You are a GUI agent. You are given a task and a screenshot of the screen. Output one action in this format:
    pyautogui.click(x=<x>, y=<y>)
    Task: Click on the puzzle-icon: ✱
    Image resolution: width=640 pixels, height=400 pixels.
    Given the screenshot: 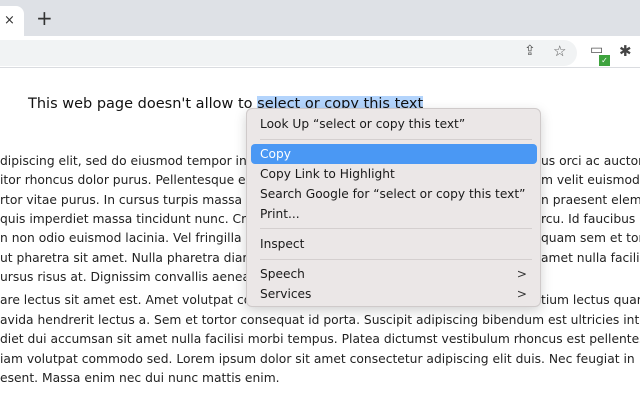 What is the action you would take?
    pyautogui.click(x=625, y=51)
    